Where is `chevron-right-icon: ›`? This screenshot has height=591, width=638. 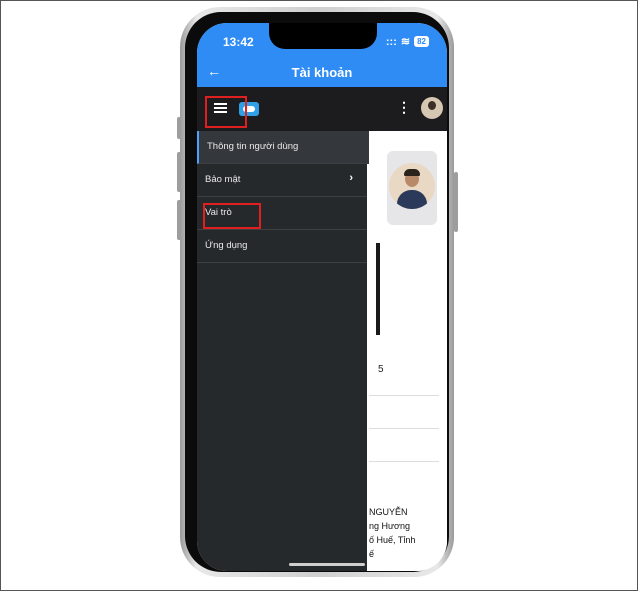 chevron-right-icon: › is located at coordinates (351, 178).